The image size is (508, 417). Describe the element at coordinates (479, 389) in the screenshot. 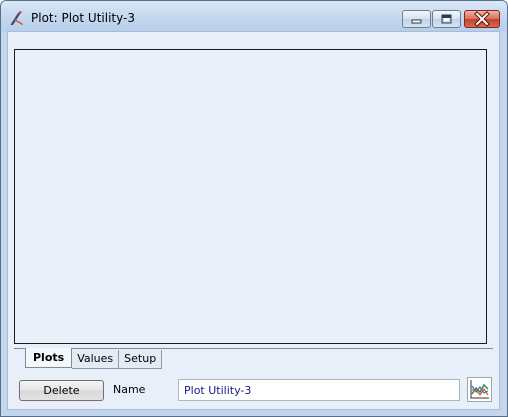

I see `line-chart-icon` at that location.